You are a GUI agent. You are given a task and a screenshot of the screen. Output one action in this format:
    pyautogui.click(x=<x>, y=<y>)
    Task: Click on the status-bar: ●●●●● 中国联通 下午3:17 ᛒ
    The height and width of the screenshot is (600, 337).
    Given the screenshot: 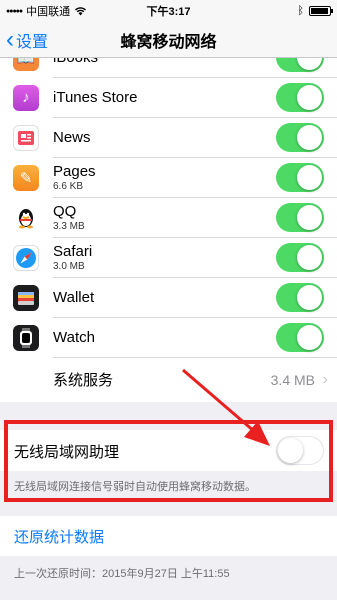 What is the action you would take?
    pyautogui.click(x=168, y=11)
    